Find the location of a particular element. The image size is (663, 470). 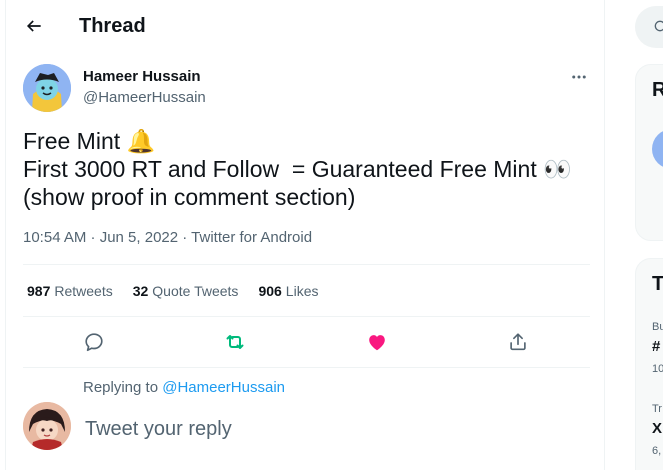

retweets-stat: 987 Retweets is located at coordinates (70, 291).